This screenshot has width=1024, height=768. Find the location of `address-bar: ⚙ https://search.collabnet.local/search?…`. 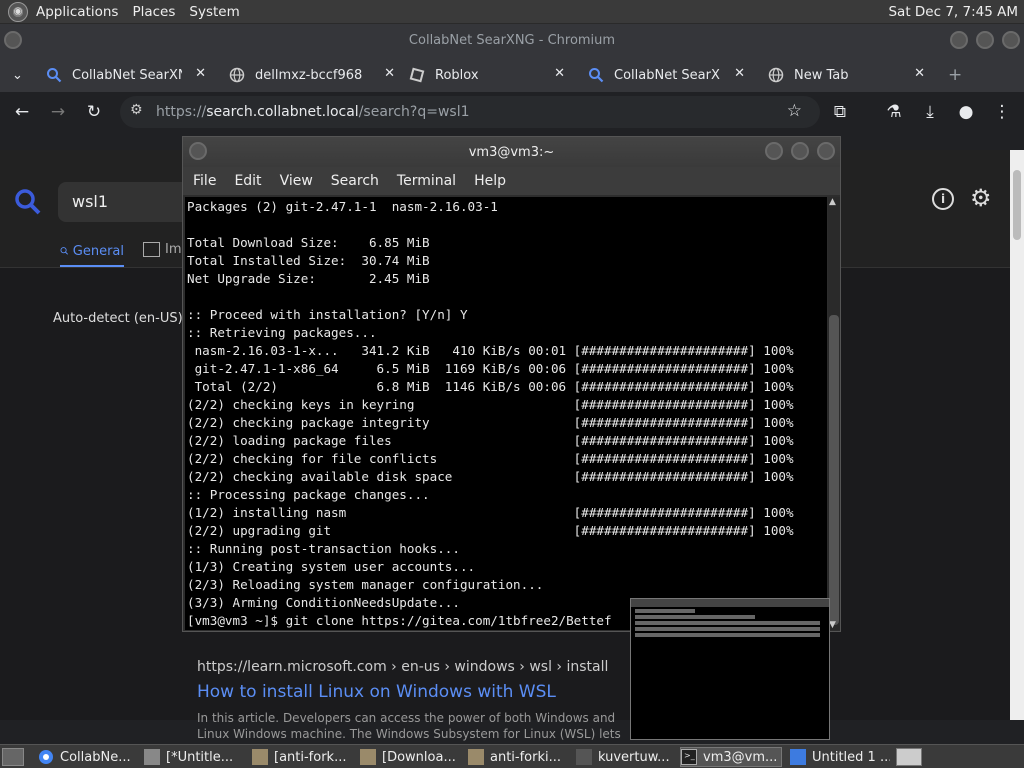

address-bar: ⚙ https://search.collabnet.local/search?… is located at coordinates (470, 112).